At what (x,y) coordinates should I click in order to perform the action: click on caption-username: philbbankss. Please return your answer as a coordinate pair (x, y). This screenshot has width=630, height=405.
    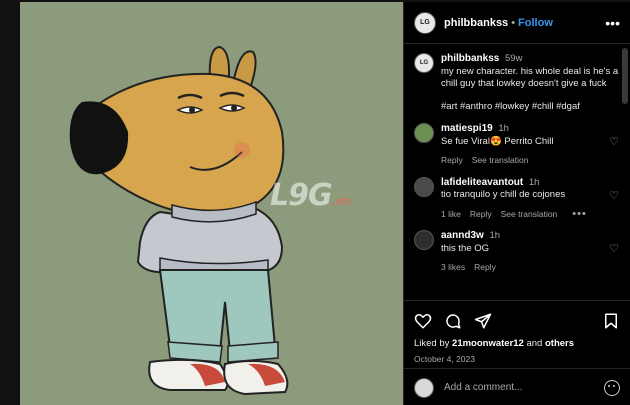
    Looking at the image, I should click on (470, 58).